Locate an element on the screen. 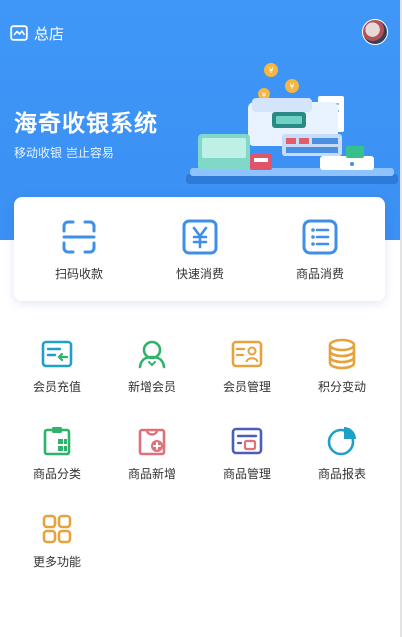  product-manage-label: 商品管理 is located at coordinates (246, 474).